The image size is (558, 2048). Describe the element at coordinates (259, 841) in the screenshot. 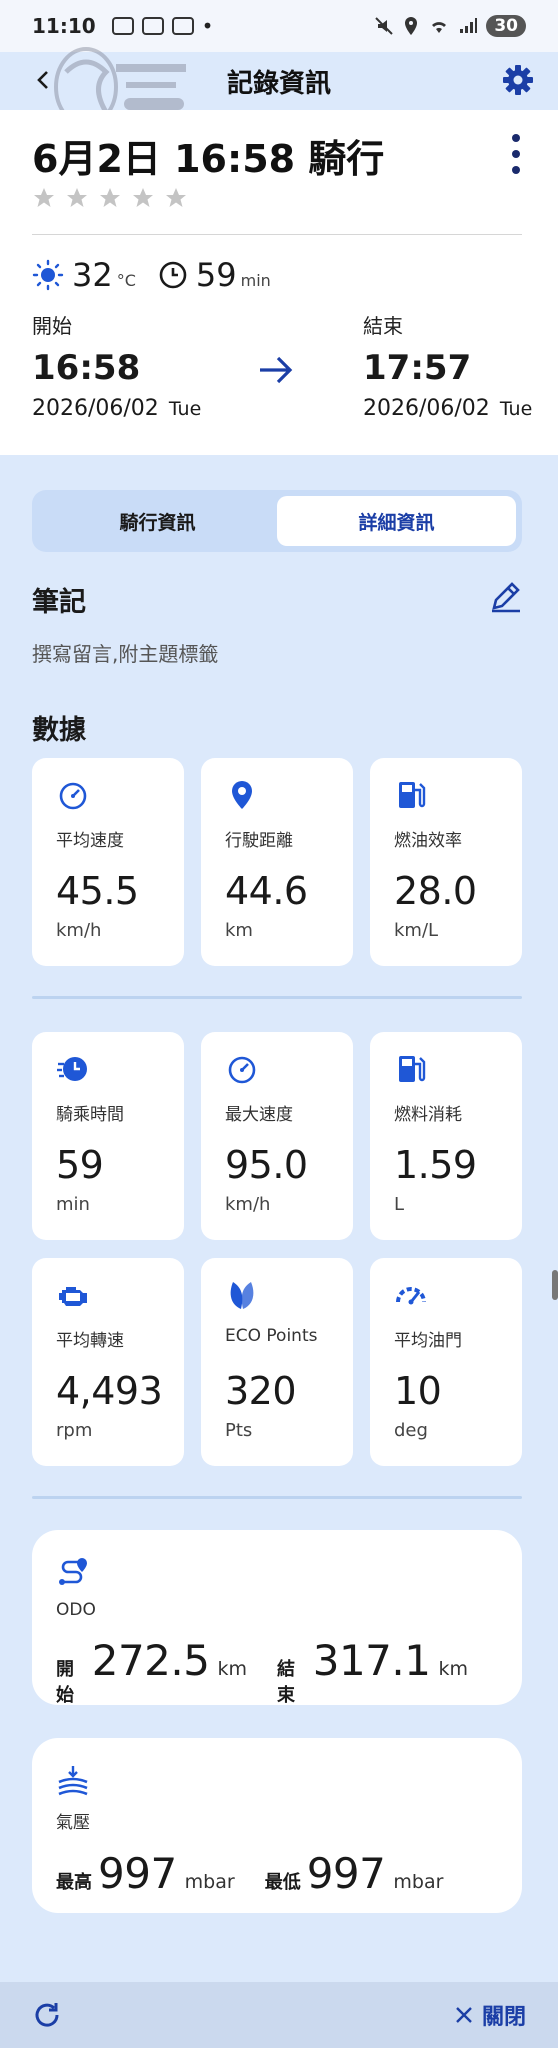

I see `stat-label: 行駛距離` at that location.